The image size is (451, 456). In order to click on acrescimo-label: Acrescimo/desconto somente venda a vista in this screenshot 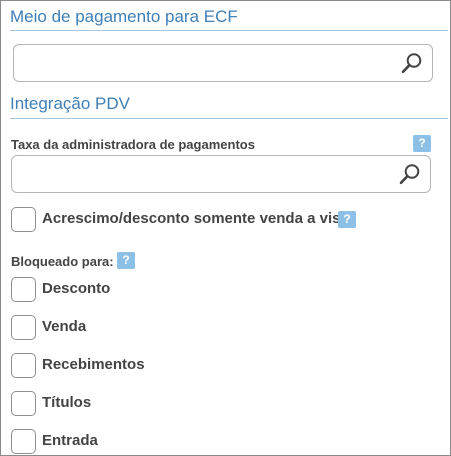, I will do `click(198, 218)`.